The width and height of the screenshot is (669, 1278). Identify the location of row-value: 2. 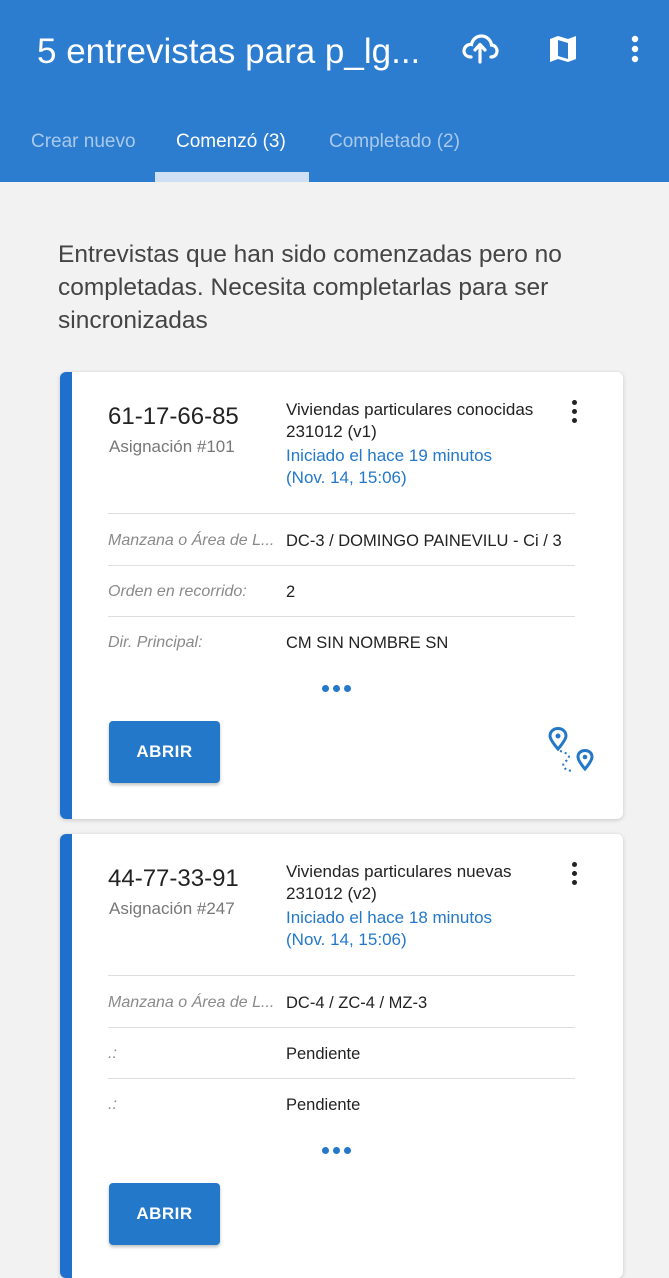
(291, 592).